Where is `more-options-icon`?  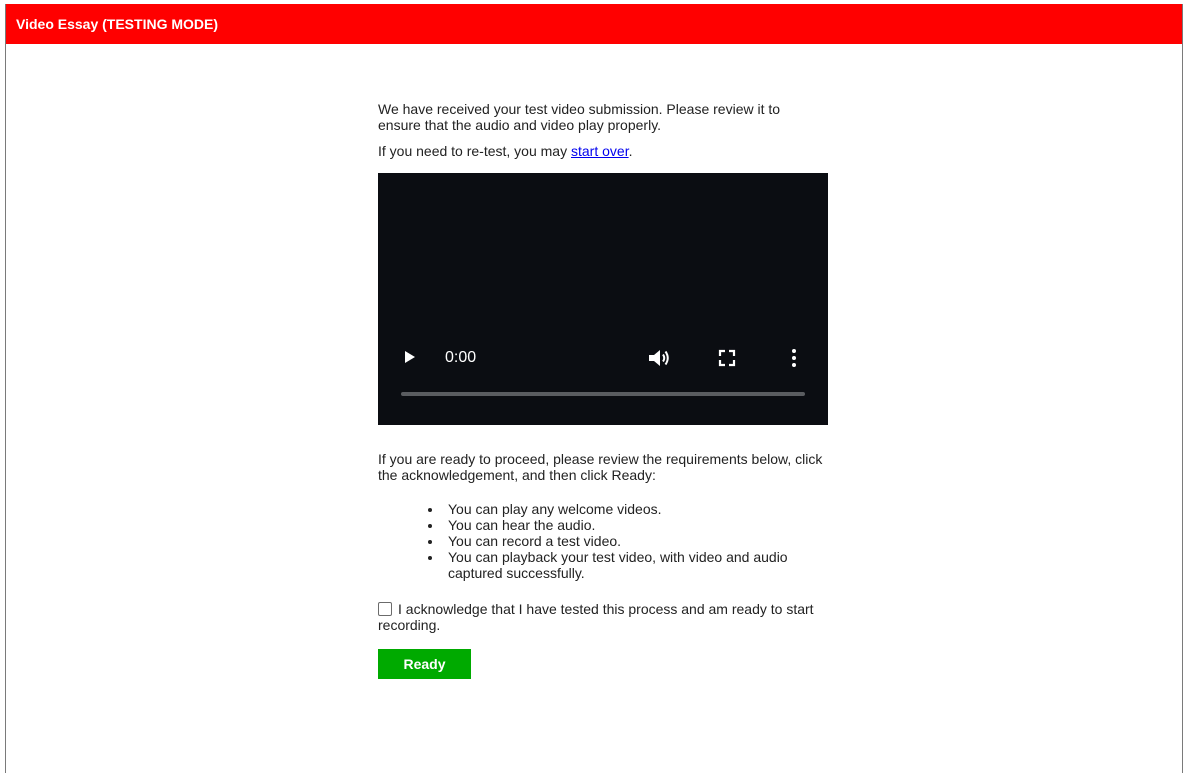 more-options-icon is located at coordinates (794, 358).